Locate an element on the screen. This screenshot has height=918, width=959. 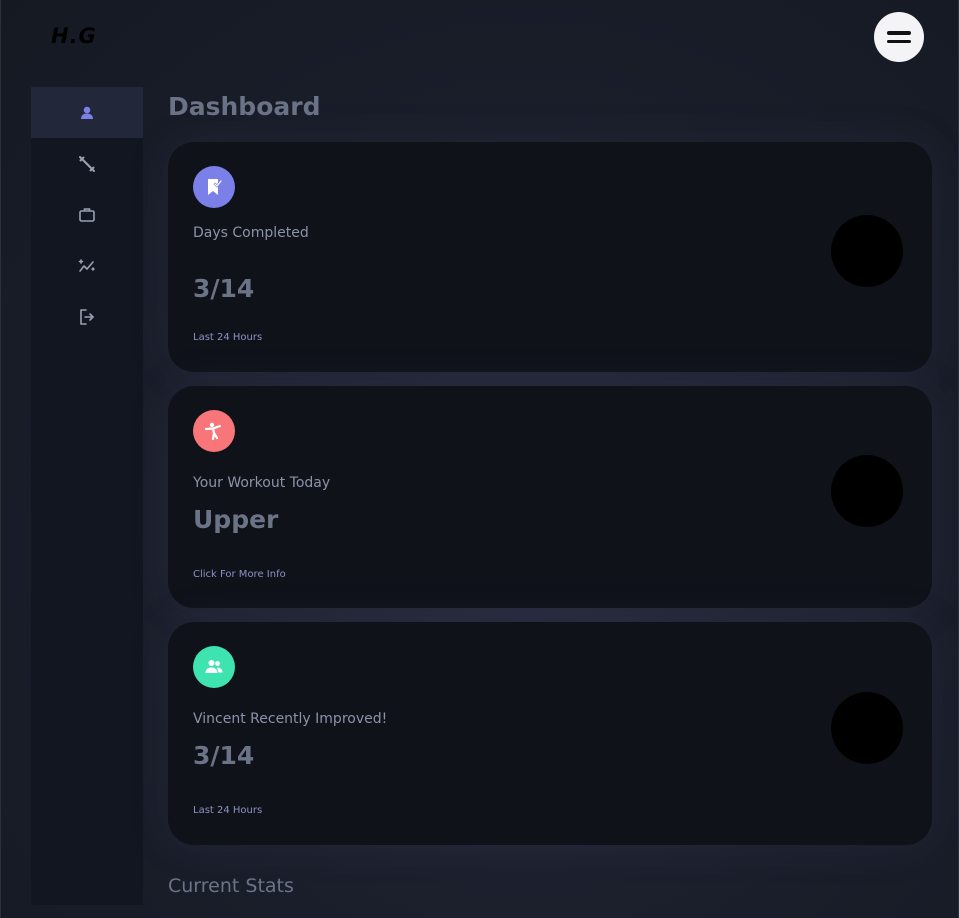
briefcase-icon is located at coordinates (87, 214).